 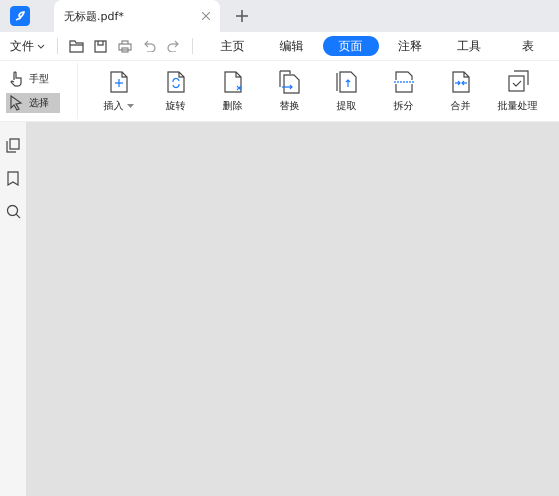 I want to click on close-icon, so click(x=206, y=16).